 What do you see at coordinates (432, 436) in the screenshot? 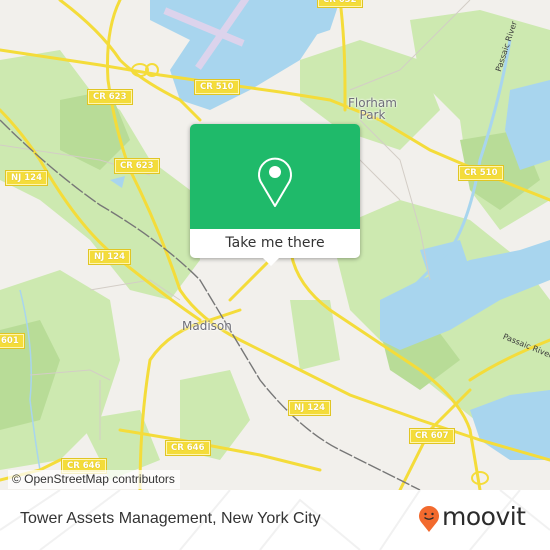
I see `road-shield: CR 607` at bounding box center [432, 436].